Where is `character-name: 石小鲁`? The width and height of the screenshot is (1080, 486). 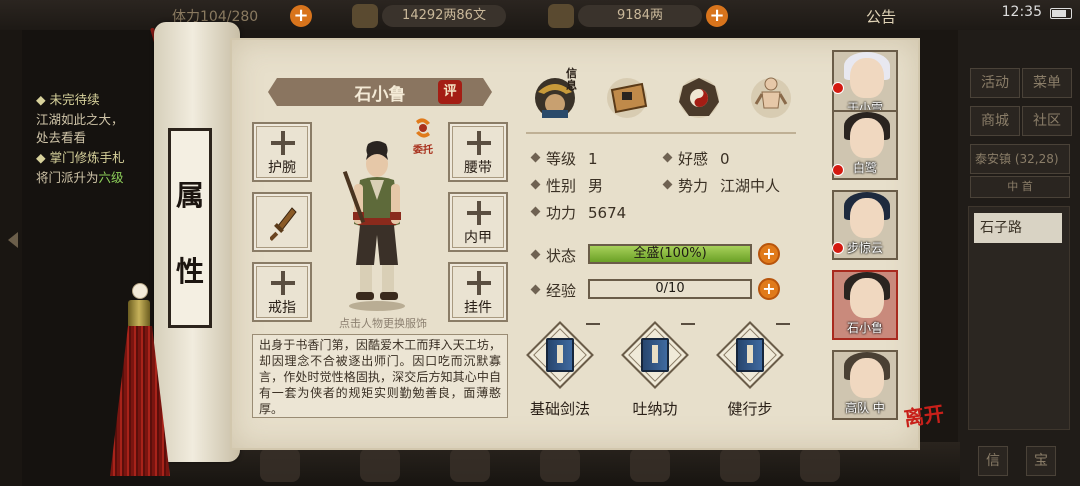
character-name: 石小鲁 is located at coordinates (380, 95).